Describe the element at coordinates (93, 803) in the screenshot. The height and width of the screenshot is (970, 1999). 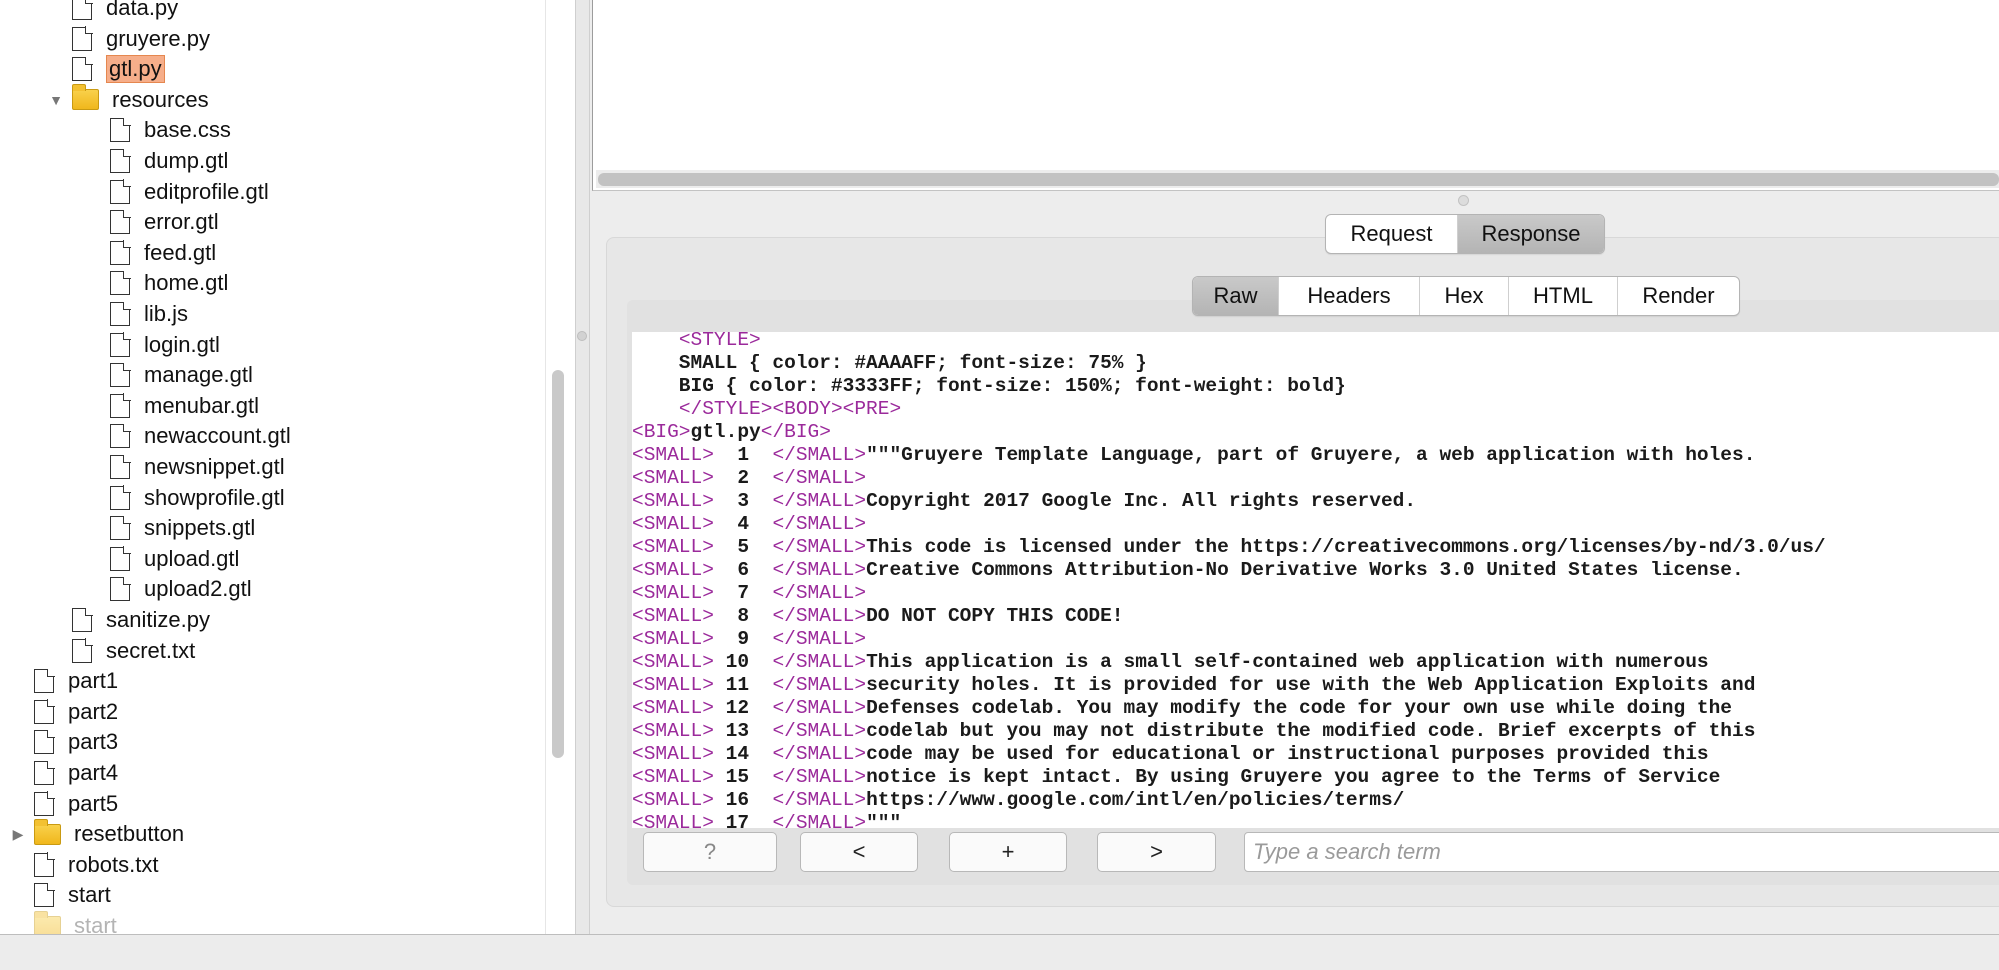
I see `tree-item-label: part5` at that location.